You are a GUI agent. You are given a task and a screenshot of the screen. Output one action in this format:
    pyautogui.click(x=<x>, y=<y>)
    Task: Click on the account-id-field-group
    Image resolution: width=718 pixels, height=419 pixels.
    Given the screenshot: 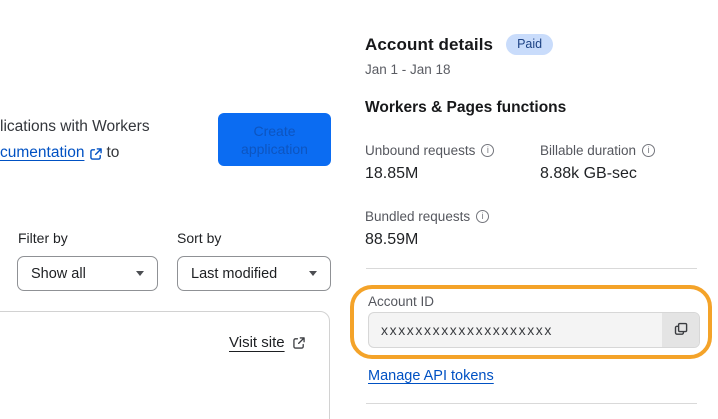 What is the action you would take?
    pyautogui.click(x=534, y=330)
    